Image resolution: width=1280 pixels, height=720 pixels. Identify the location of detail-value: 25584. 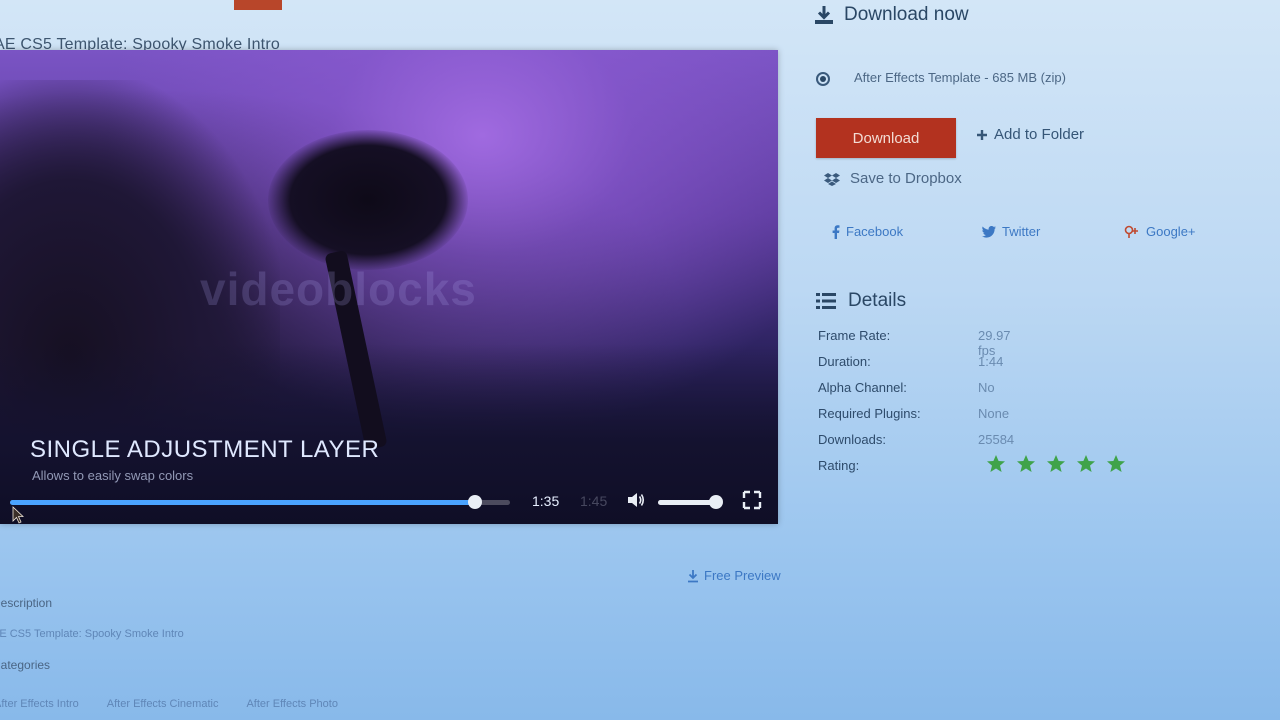
(996, 439).